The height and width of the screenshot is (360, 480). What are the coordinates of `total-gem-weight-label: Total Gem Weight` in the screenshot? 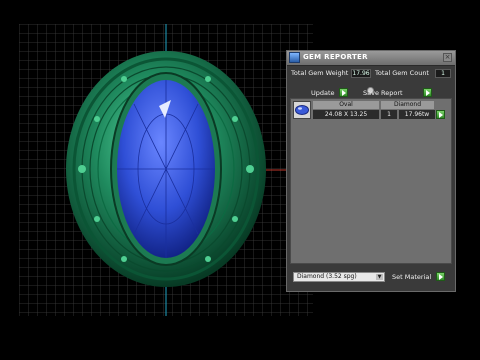 It's located at (320, 73).